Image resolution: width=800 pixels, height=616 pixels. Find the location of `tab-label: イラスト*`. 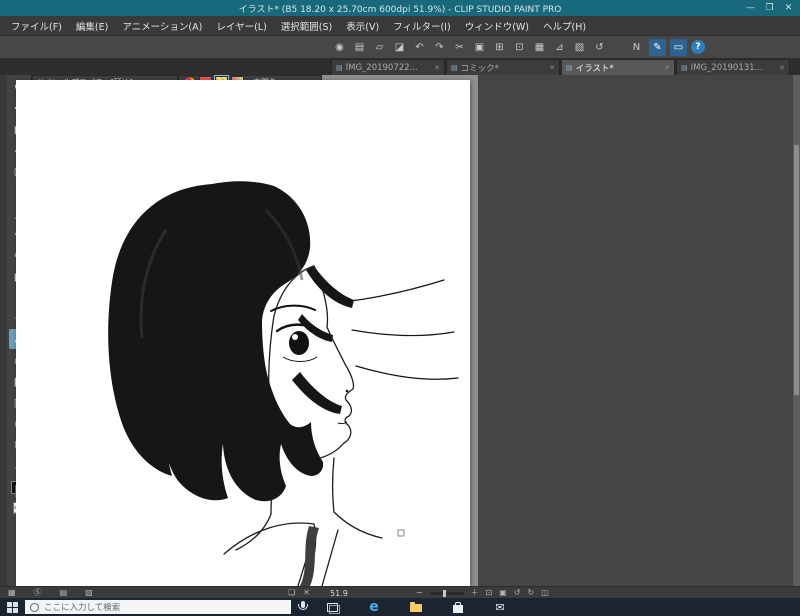

tab-label: イラスト* is located at coordinates (594, 68).